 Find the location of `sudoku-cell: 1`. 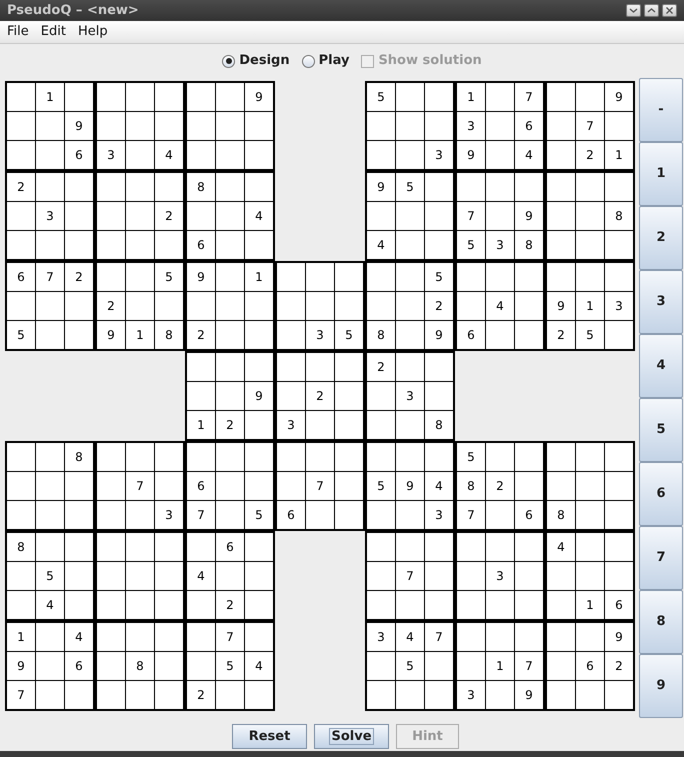

sudoku-cell: 1 is located at coordinates (259, 277).